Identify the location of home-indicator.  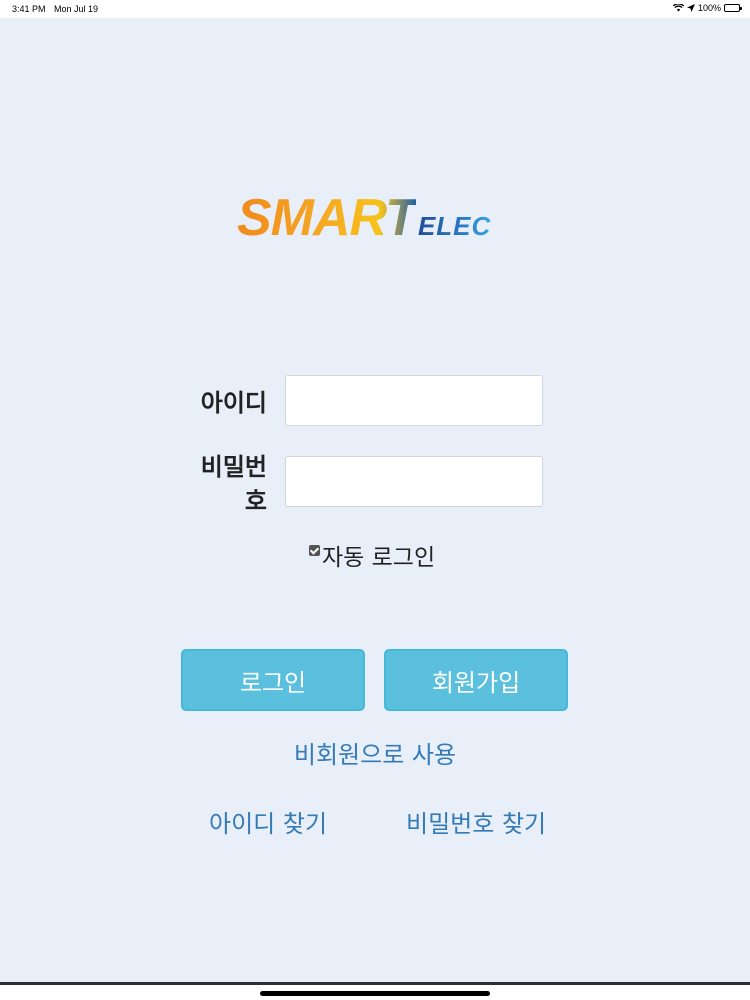
(375, 993).